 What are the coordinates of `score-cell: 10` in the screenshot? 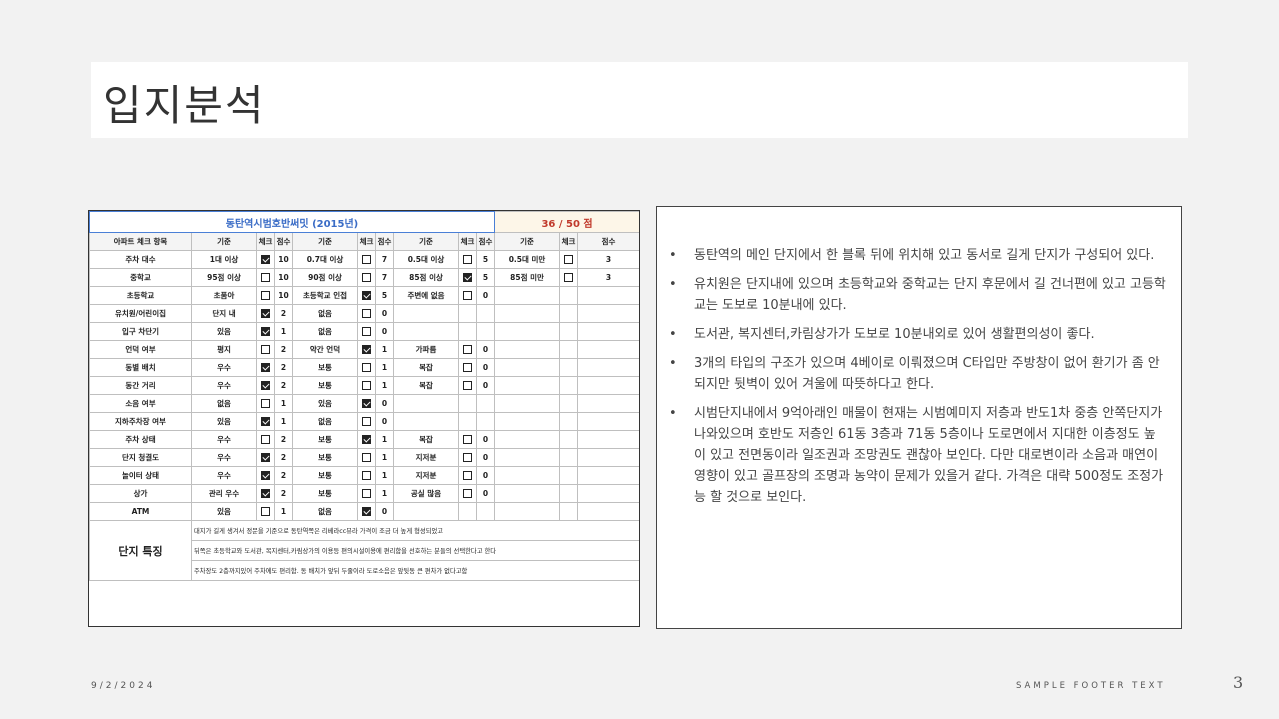 It's located at (283, 259).